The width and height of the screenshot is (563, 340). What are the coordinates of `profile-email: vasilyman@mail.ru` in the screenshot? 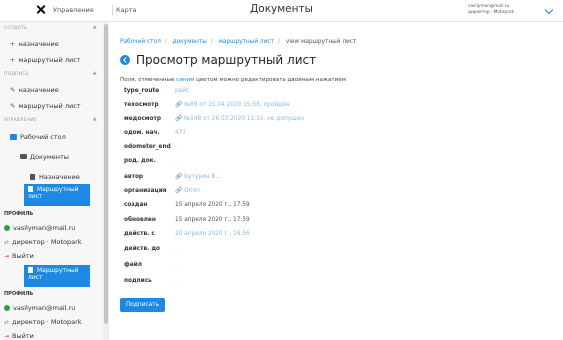 It's located at (39, 228).